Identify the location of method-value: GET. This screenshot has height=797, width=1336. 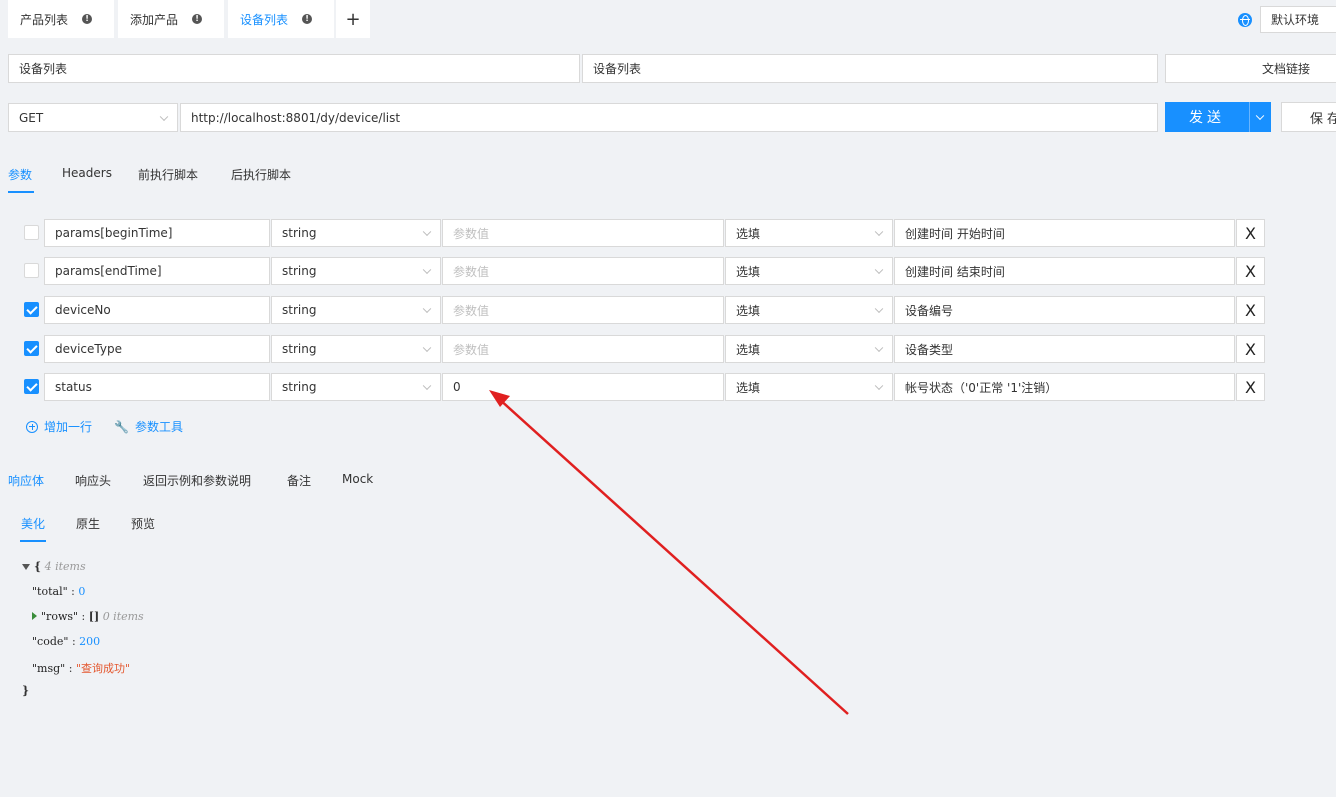
(31, 117).